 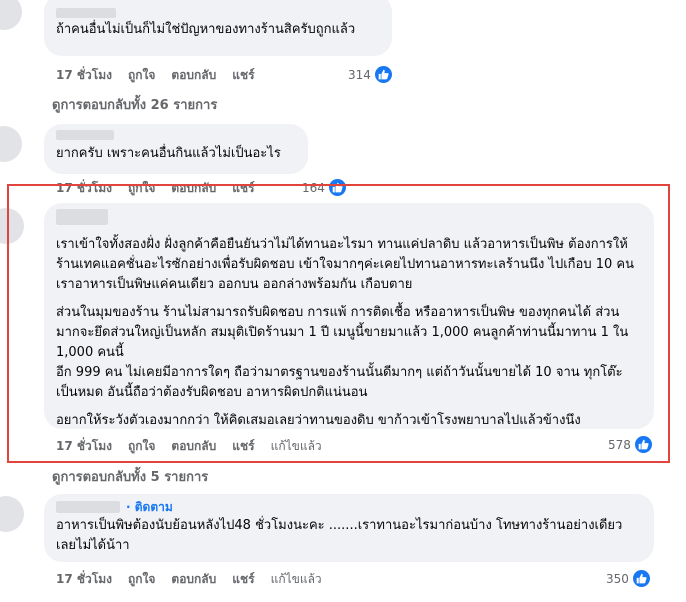 I want to click on reaction-count: 578, so click(x=630, y=444).